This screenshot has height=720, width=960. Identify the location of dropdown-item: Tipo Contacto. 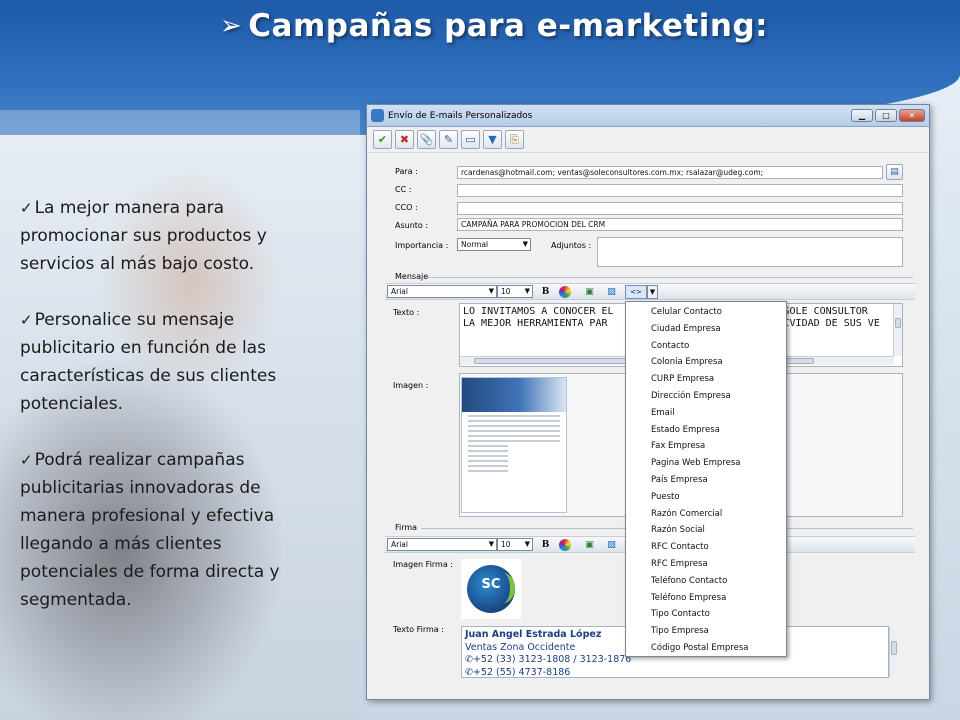
(706, 614).